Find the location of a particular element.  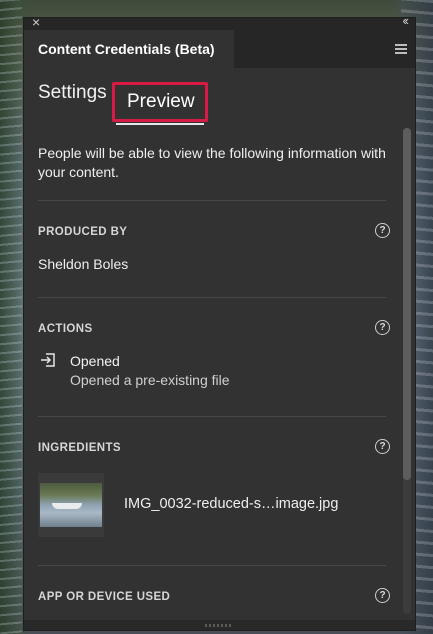

producer-name: Sheldon Boles is located at coordinates (83, 264).